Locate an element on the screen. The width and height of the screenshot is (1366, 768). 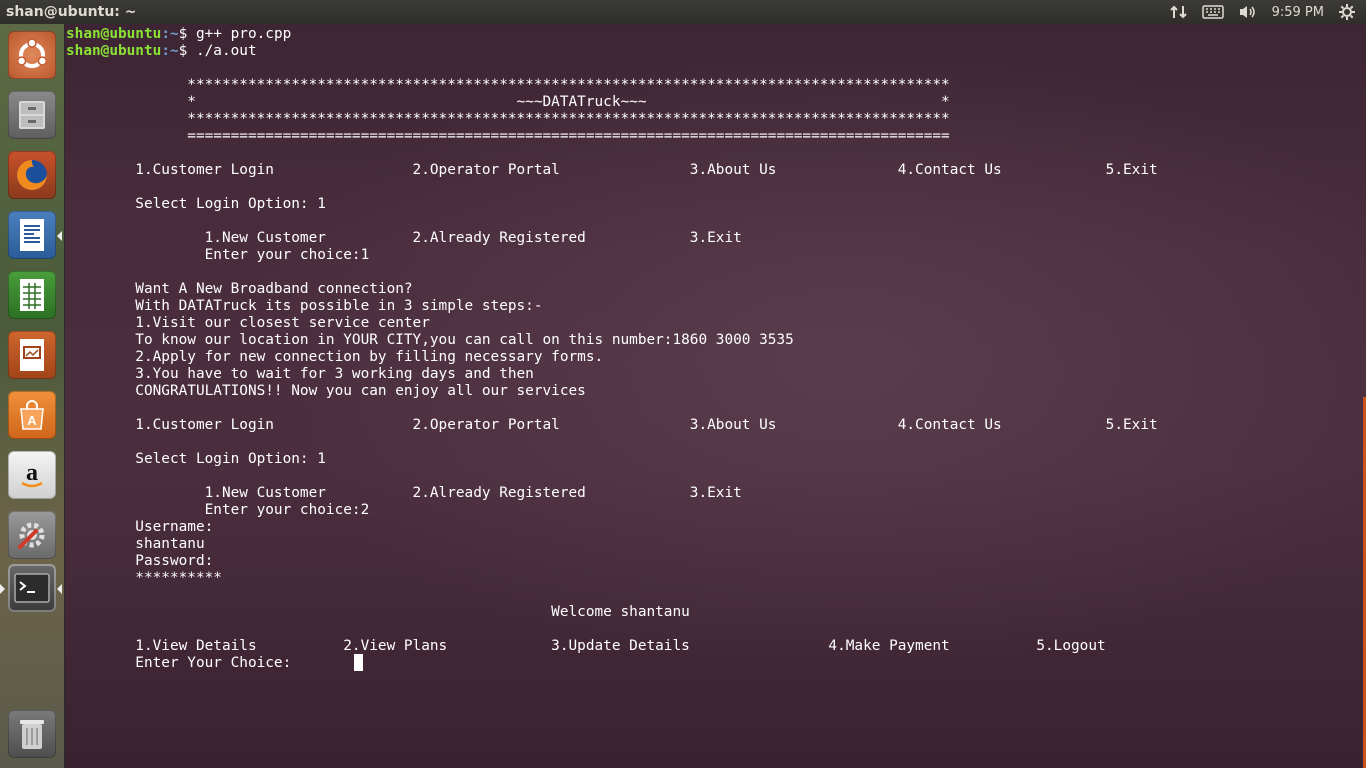
volume-icon is located at coordinates (1248, 12).